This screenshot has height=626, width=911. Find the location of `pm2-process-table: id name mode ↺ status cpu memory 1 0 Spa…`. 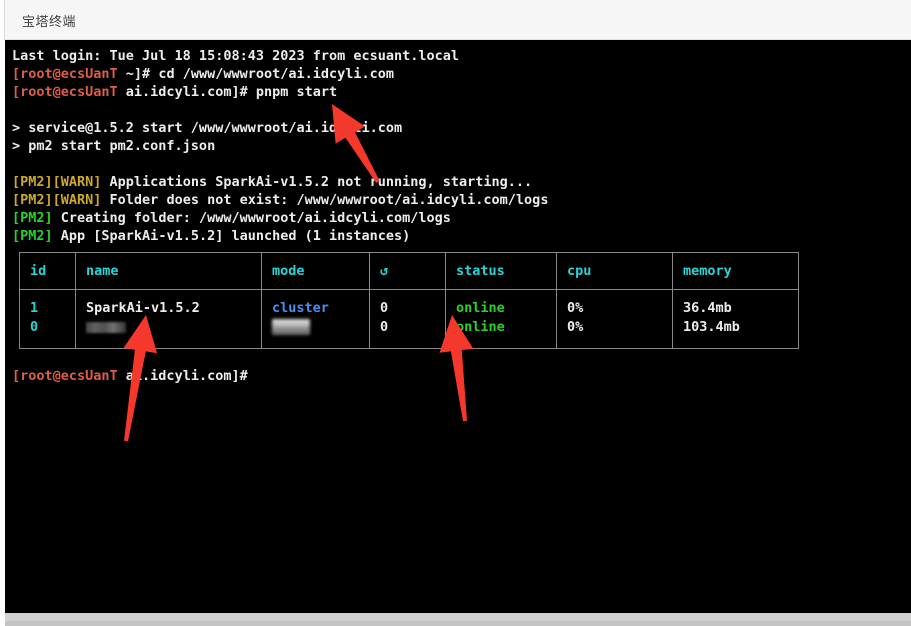

pm2-process-table: id name mode ↺ status cpu memory 1 0 Spa… is located at coordinates (409, 300).